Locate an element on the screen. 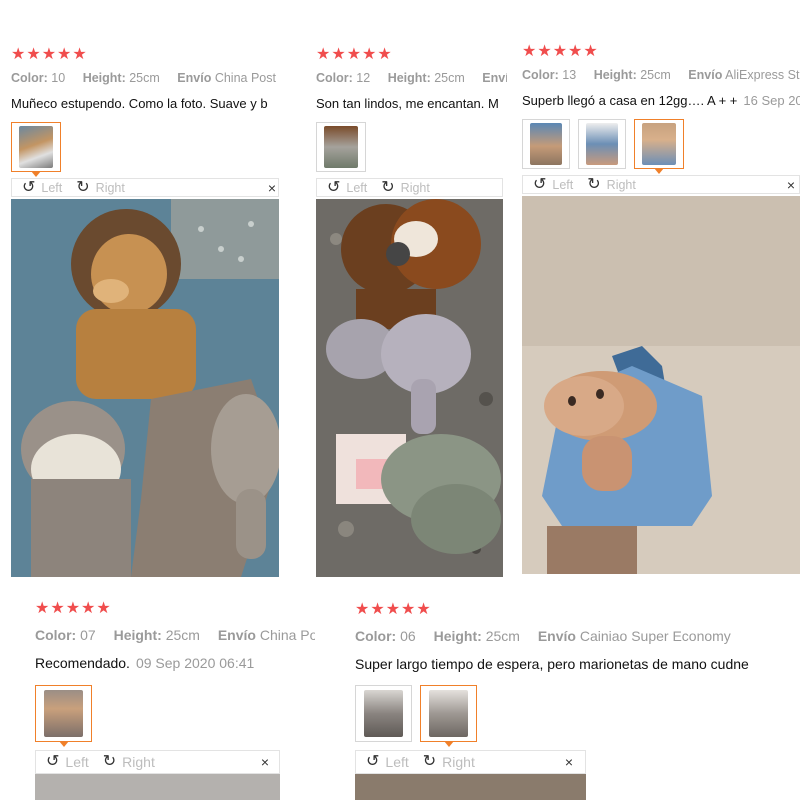 Image resolution: width=800 pixels, height=800 pixels. dog-elephant-hippo-puppets-image is located at coordinates (409, 388).